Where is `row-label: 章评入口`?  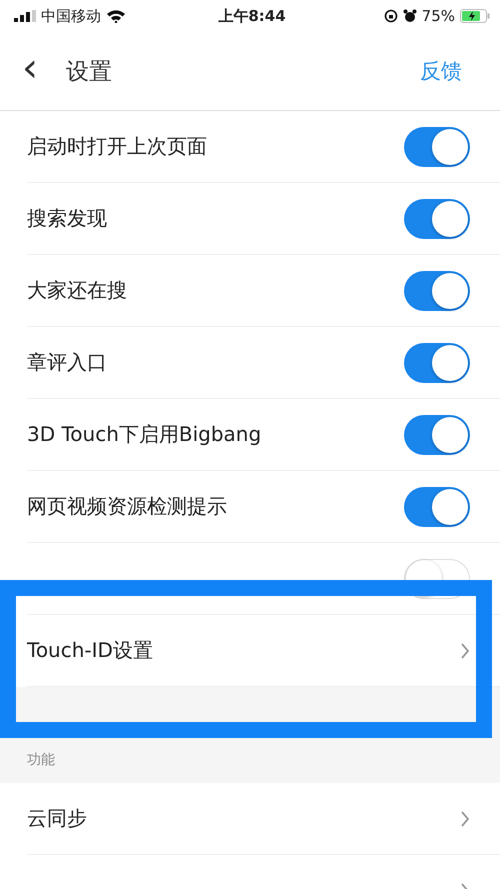 row-label: 章评入口 is located at coordinates (67, 362).